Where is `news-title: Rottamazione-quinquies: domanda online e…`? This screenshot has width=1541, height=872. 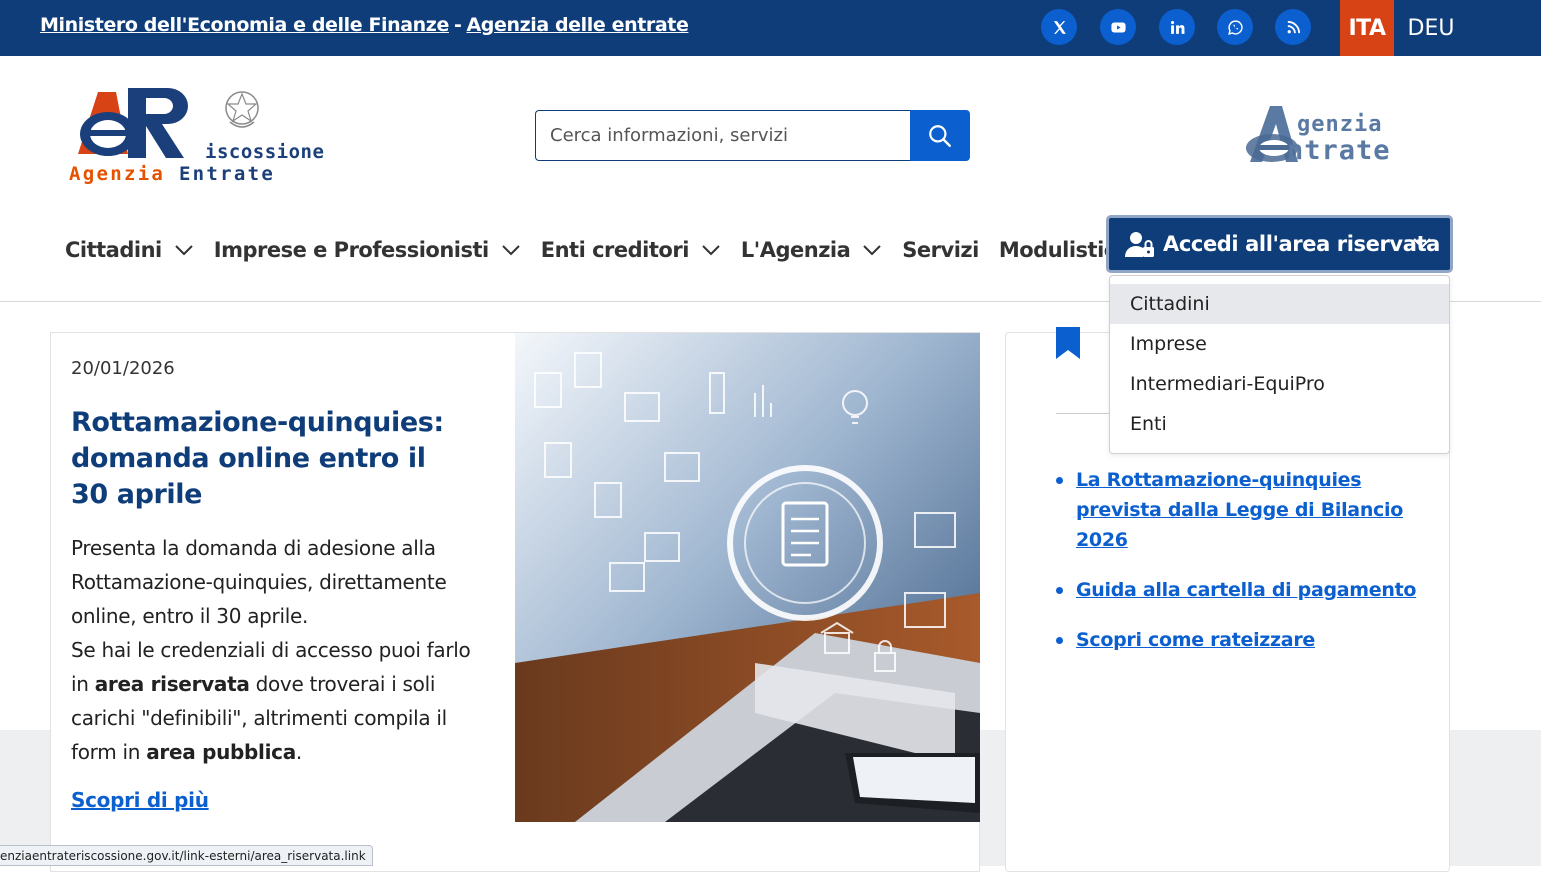 news-title: Rottamazione-quinquies: domanda online e… is located at coordinates (271, 459).